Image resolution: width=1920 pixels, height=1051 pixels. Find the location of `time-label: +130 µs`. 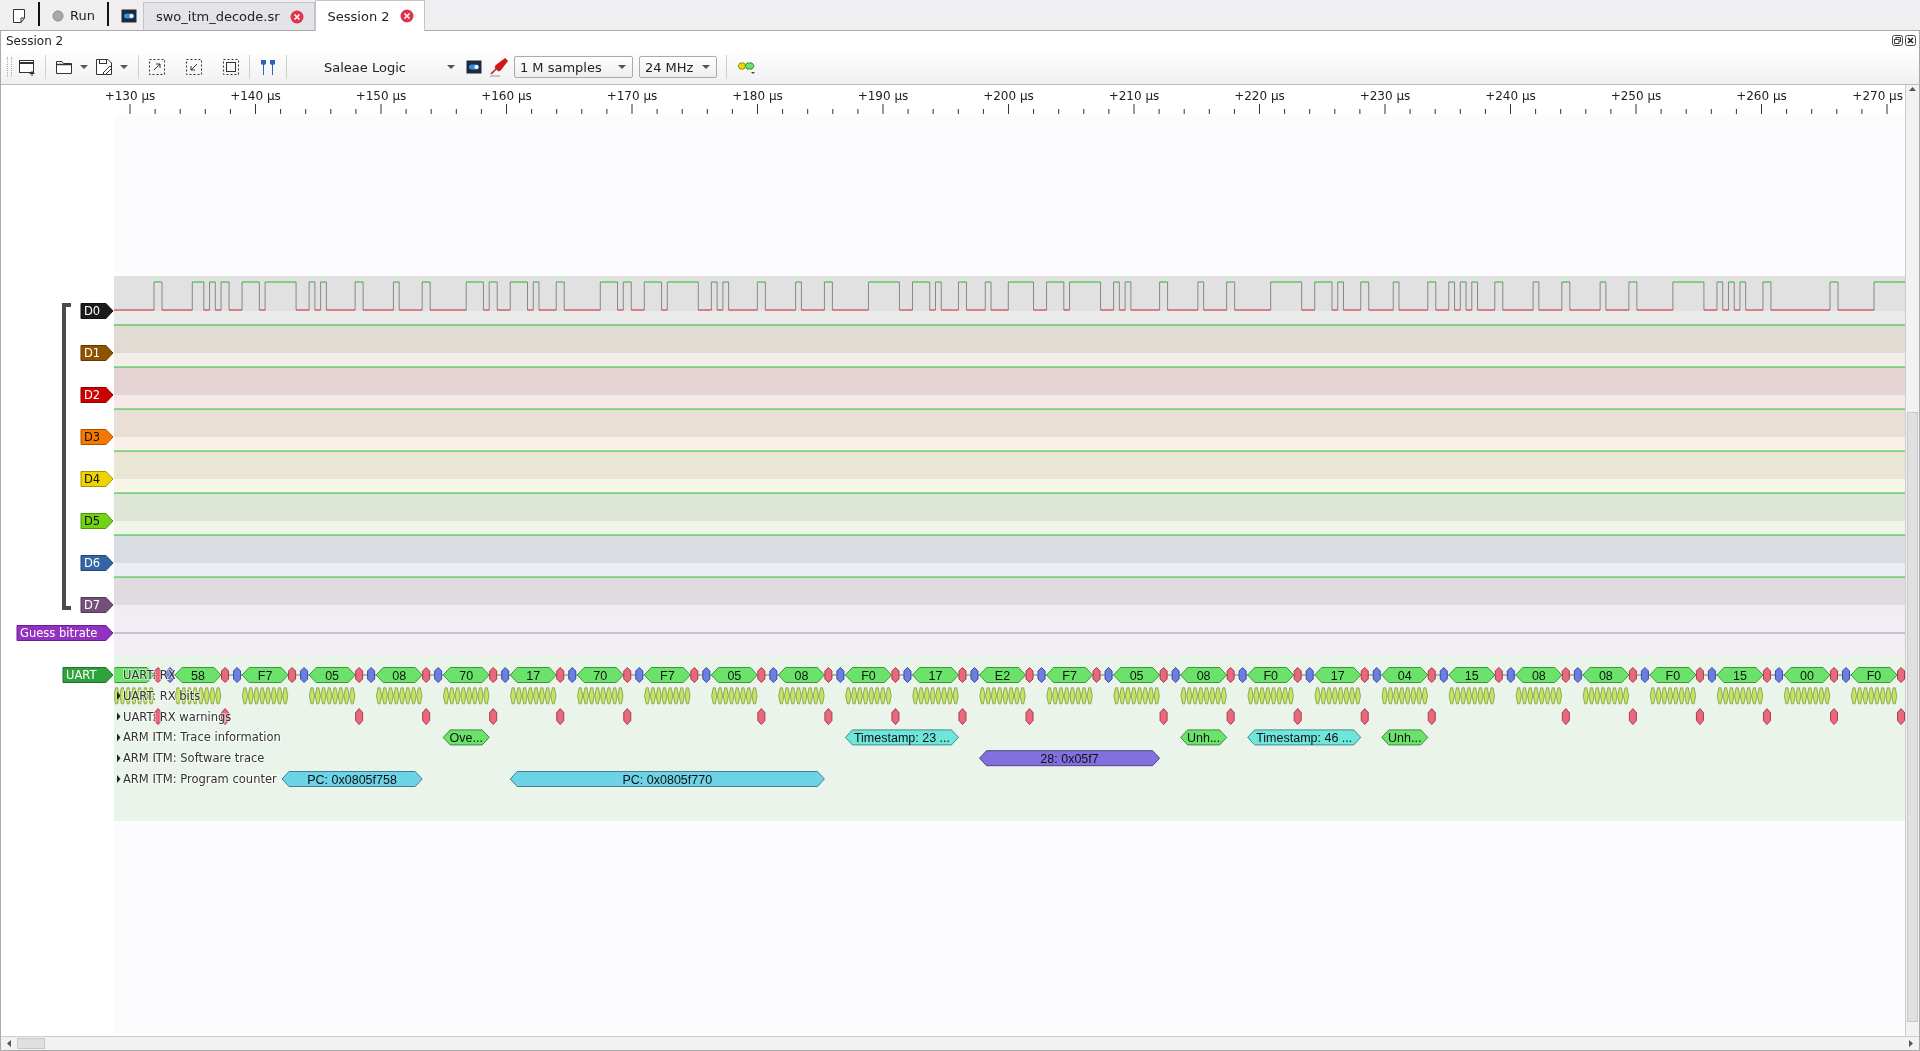

time-label: +130 µs is located at coordinates (130, 96).